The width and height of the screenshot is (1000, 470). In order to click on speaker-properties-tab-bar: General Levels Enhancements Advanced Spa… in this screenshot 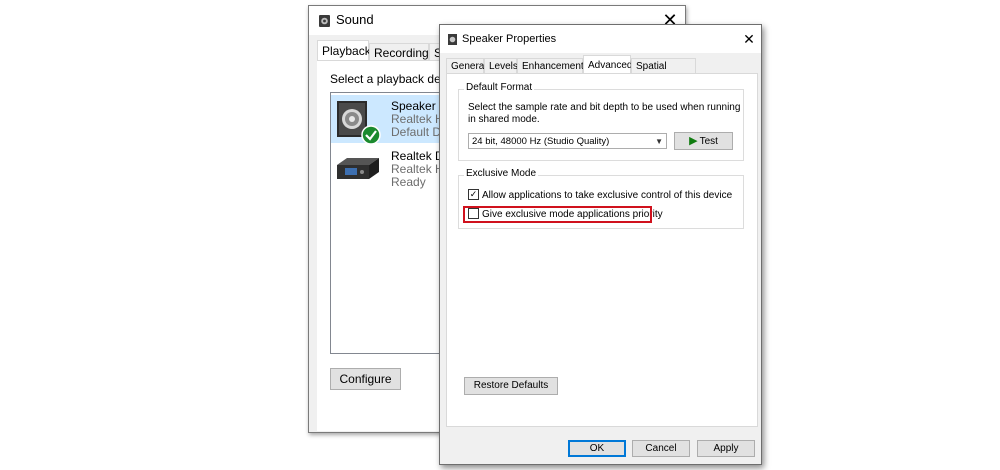, I will do `click(601, 71)`.